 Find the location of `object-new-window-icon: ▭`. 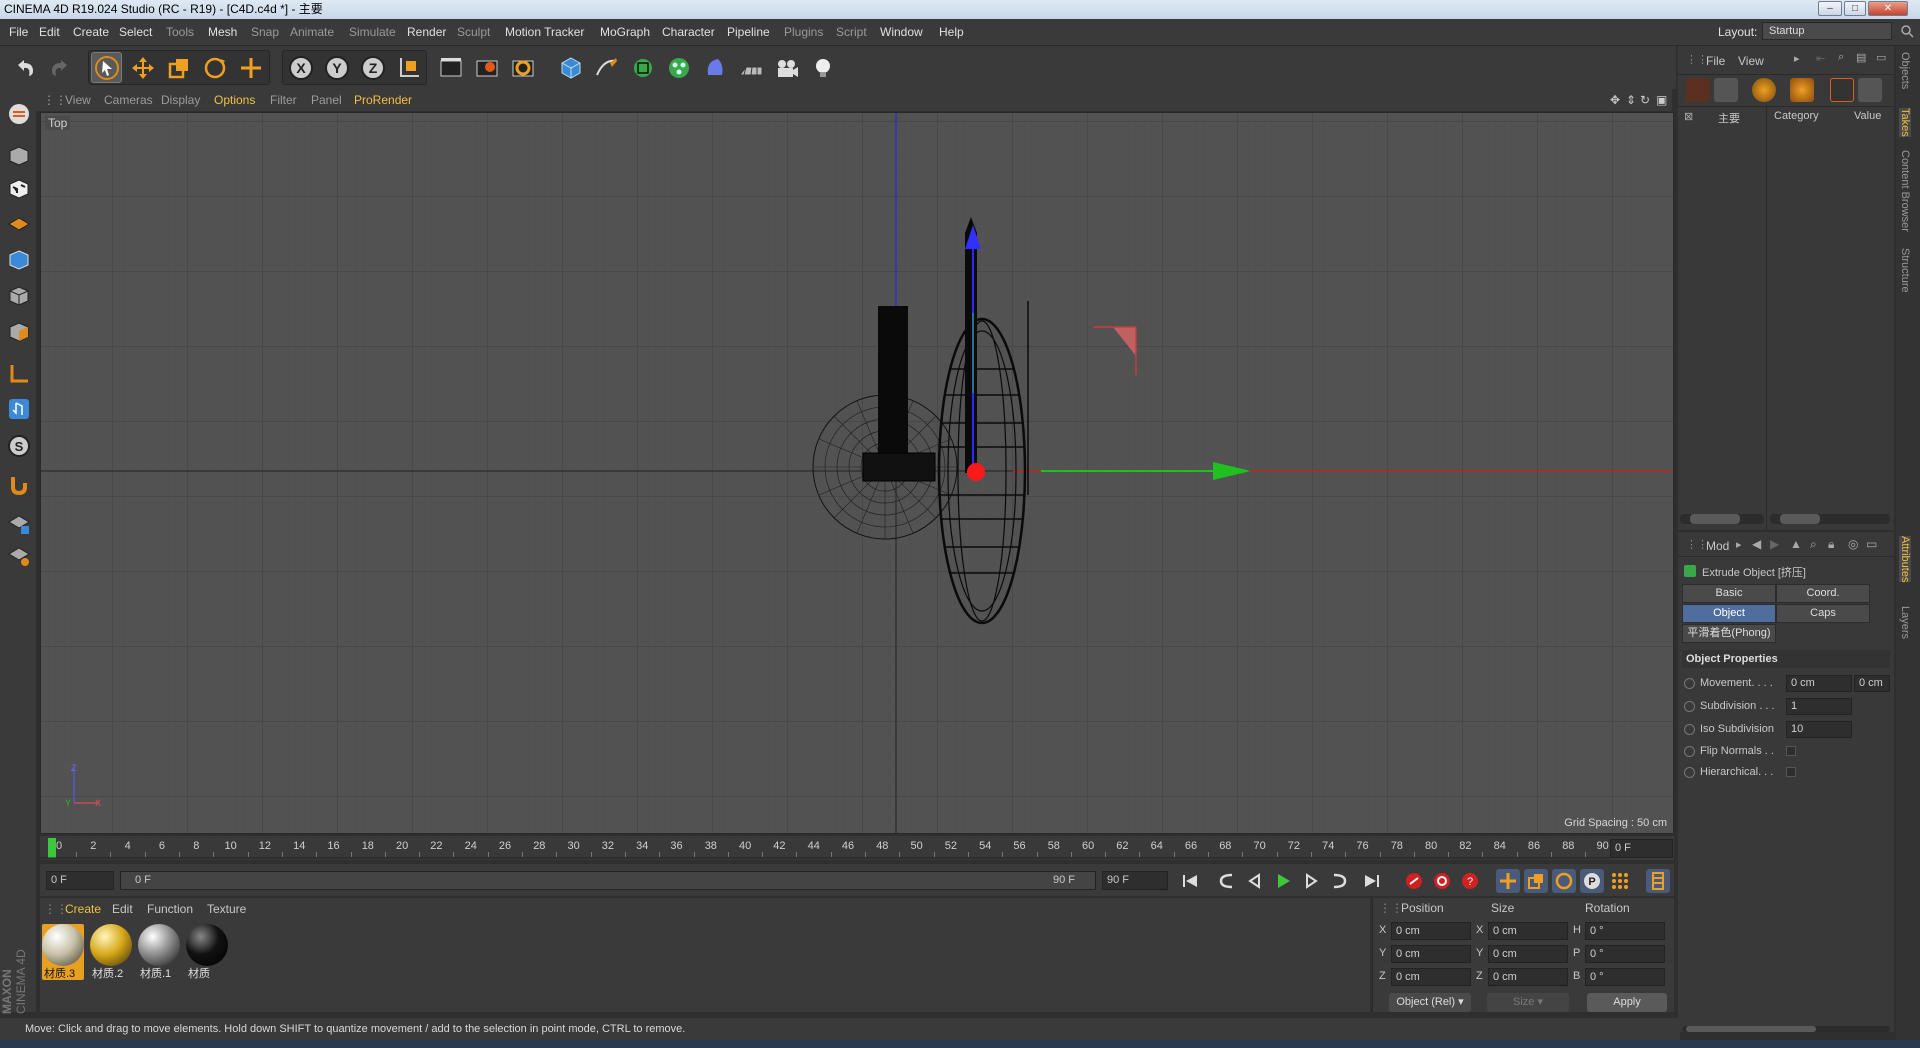

object-new-window-icon: ▭ is located at coordinates (1881, 57).